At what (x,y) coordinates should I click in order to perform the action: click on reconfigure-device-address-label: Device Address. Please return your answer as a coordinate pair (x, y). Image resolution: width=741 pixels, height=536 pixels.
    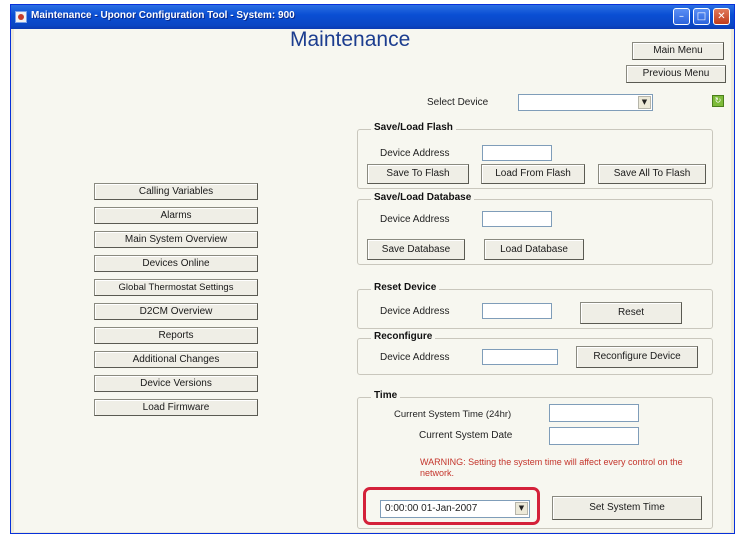
    Looking at the image, I should click on (415, 357).